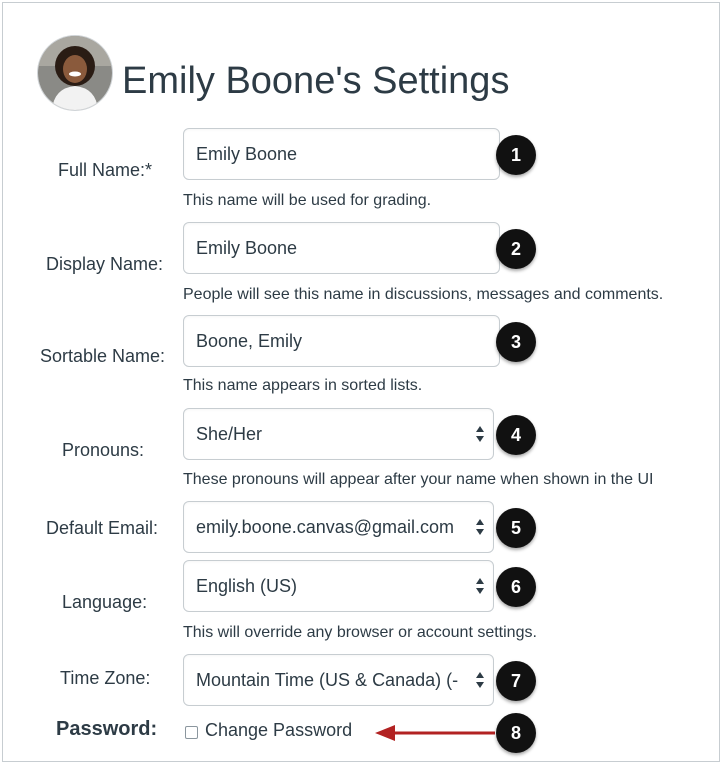 This screenshot has height=765, width=723. What do you see at coordinates (278, 730) in the screenshot?
I see `change-password-label: Change Password` at bounding box center [278, 730].